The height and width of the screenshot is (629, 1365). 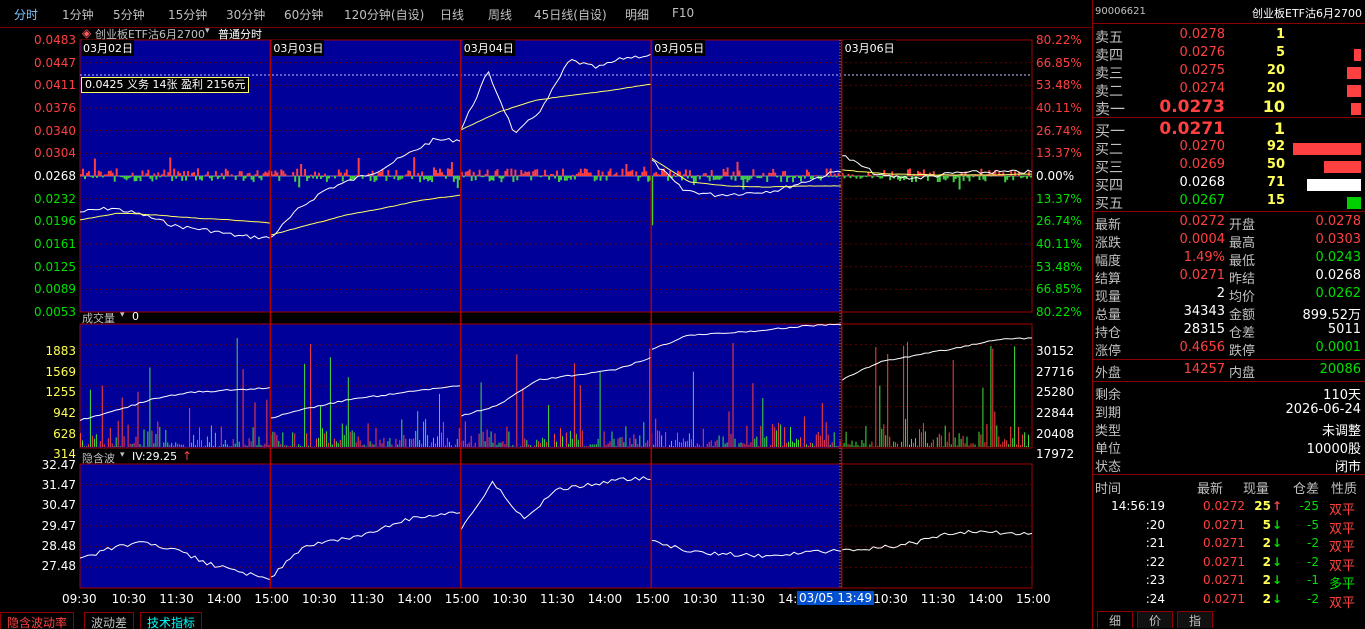 What do you see at coordinates (1229, 601) in the screenshot?
I see `trade-row: :24 0.0271 2 ↓ -2 双平` at bounding box center [1229, 601].